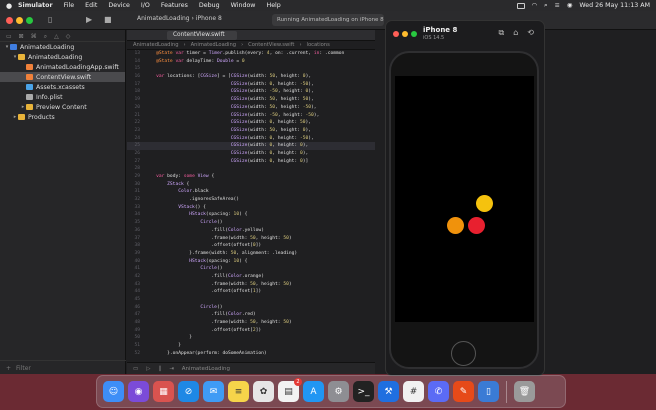  Describe the element at coordinates (251, 69) in the screenshot. I see `code-line: 15` at that location.